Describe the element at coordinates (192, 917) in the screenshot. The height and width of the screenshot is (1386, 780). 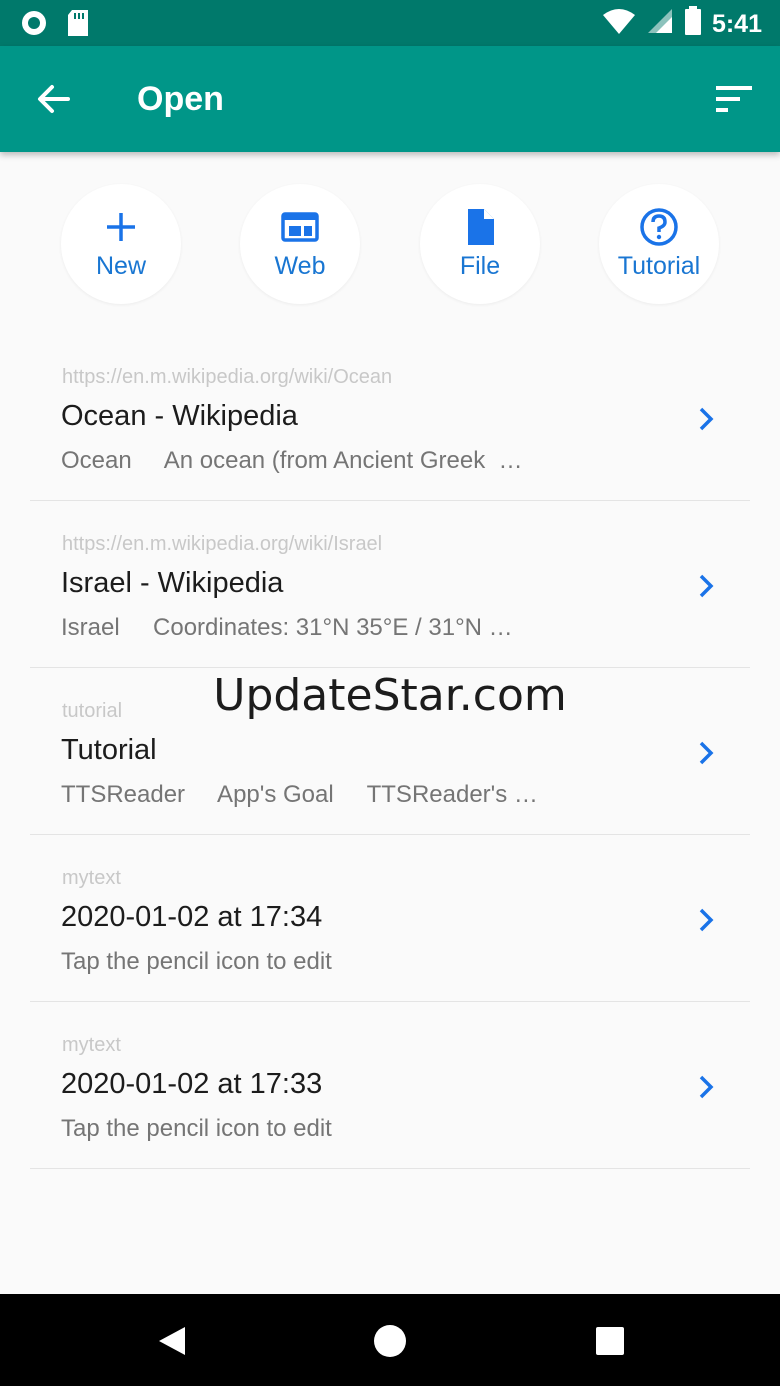
I see `item-title: 2020-01-02 at 17:34` at that location.